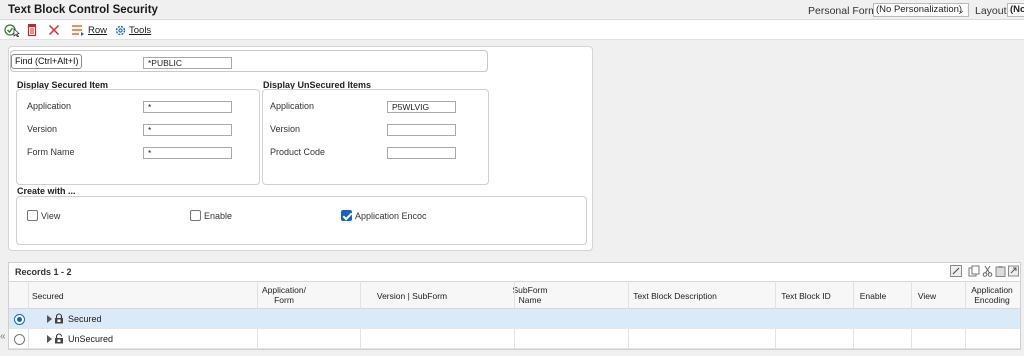 The image size is (1024, 356). I want to click on col-header-application-encoding: Application Encoding, so click(992, 295).